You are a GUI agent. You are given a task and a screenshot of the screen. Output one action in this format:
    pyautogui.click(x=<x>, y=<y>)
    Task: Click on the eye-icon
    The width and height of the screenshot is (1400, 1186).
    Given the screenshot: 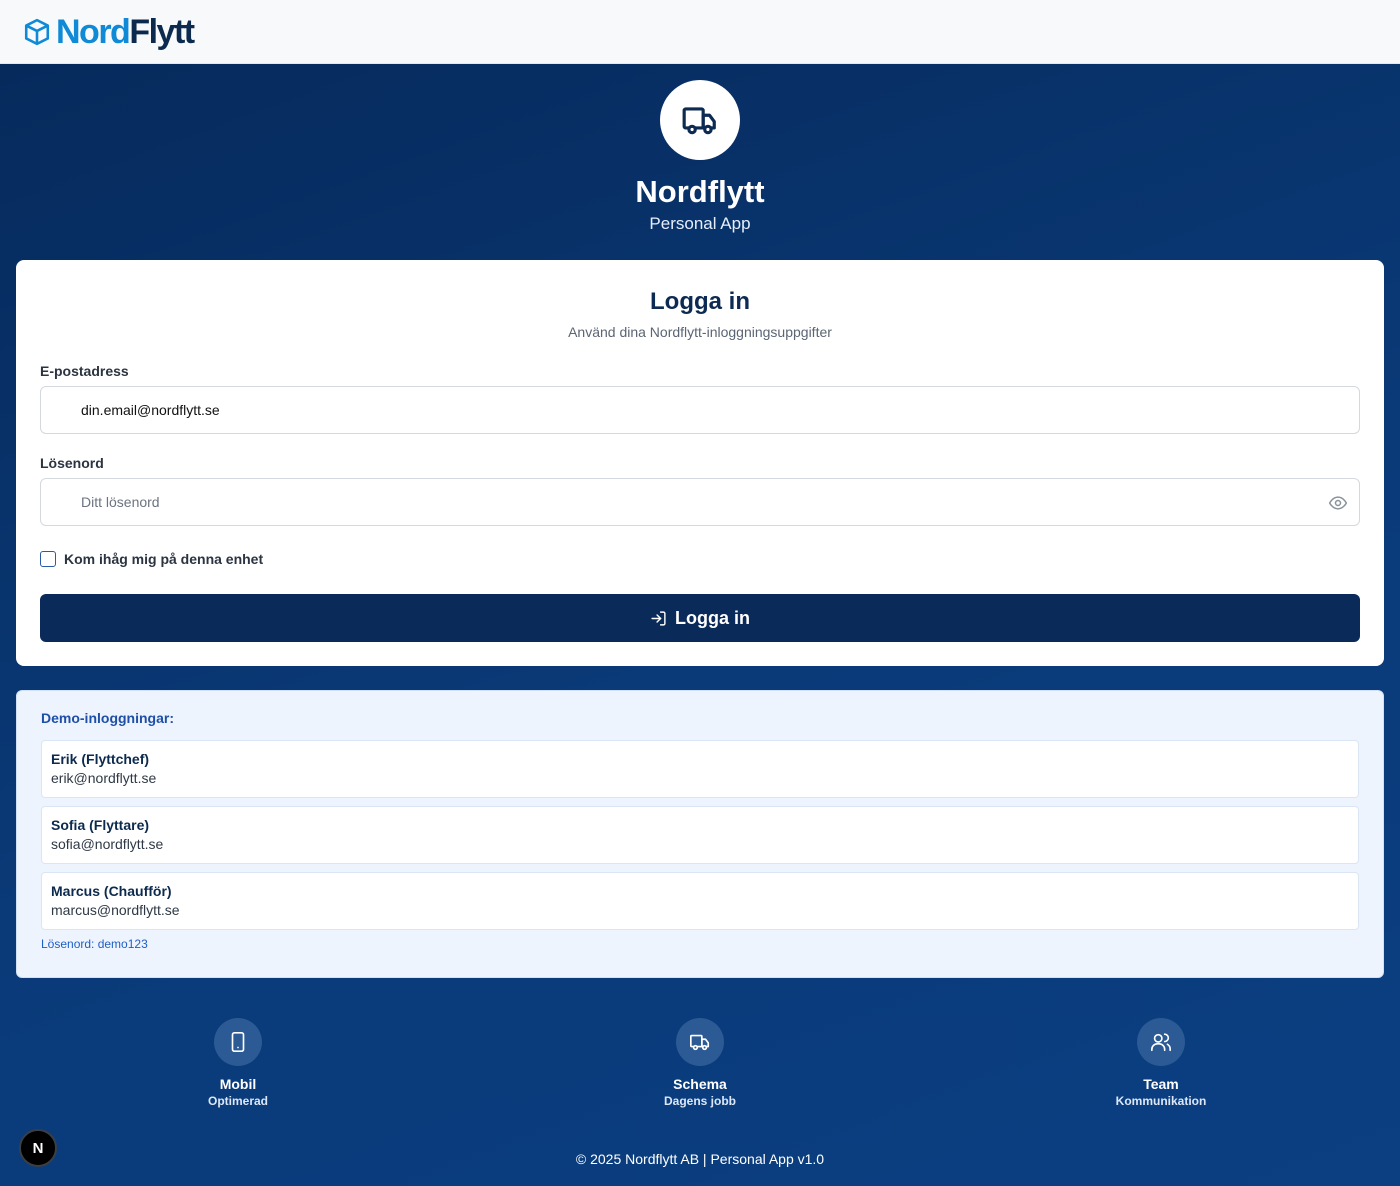 What is the action you would take?
    pyautogui.click(x=1338, y=503)
    